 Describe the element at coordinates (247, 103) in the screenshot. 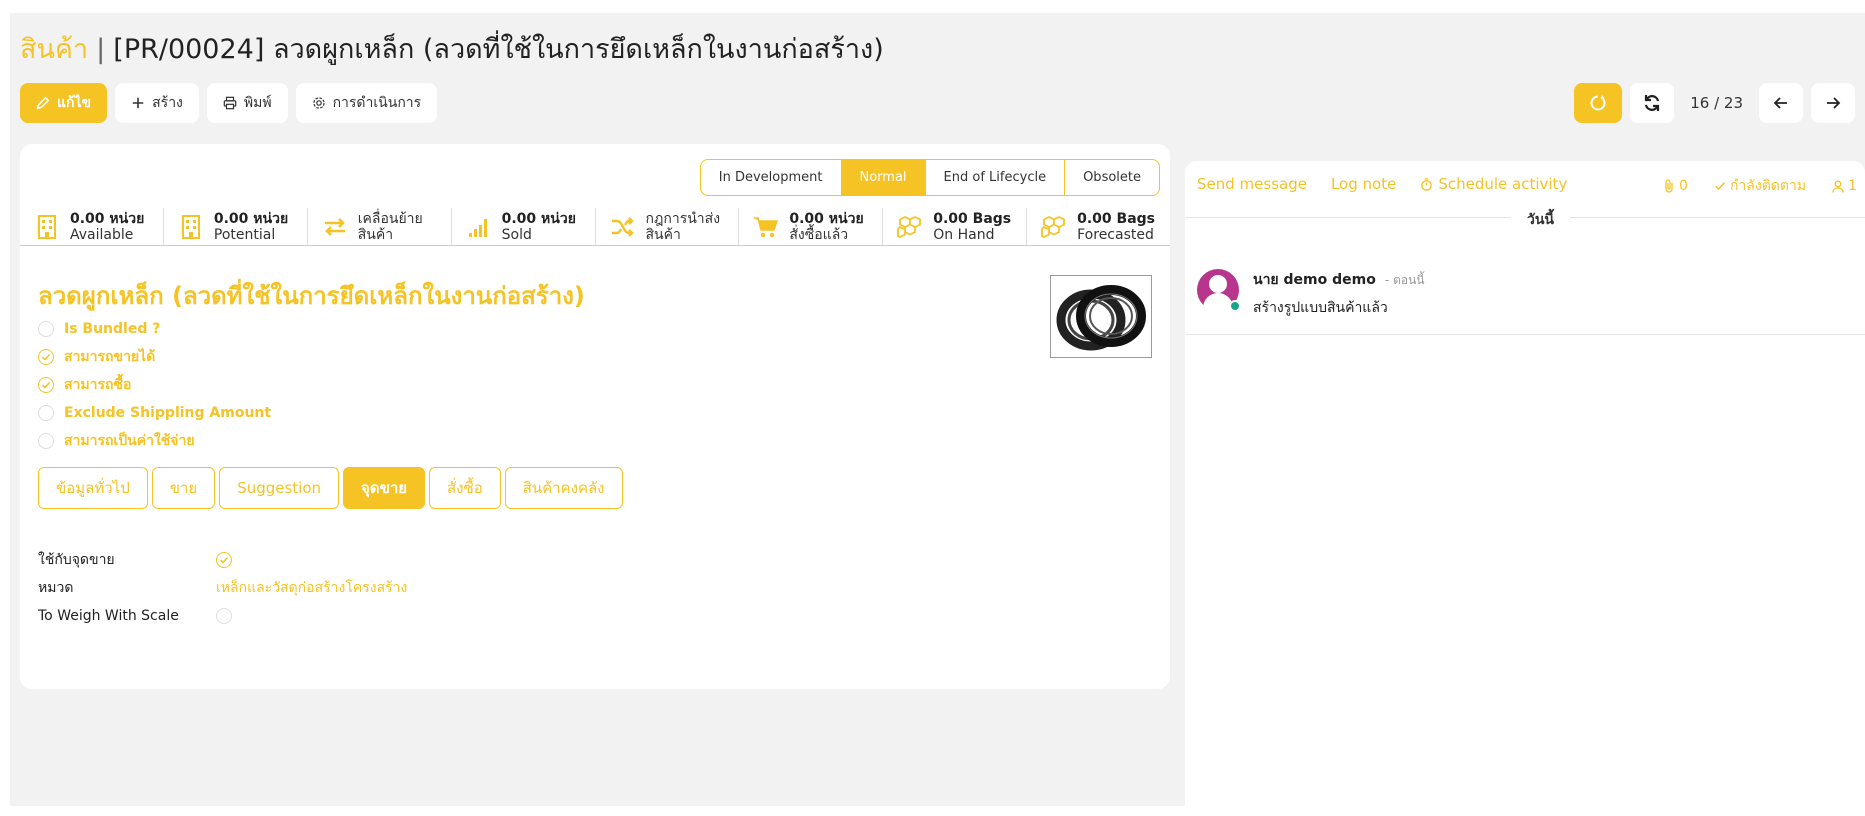

I see `print-button: พิมพ์` at that location.